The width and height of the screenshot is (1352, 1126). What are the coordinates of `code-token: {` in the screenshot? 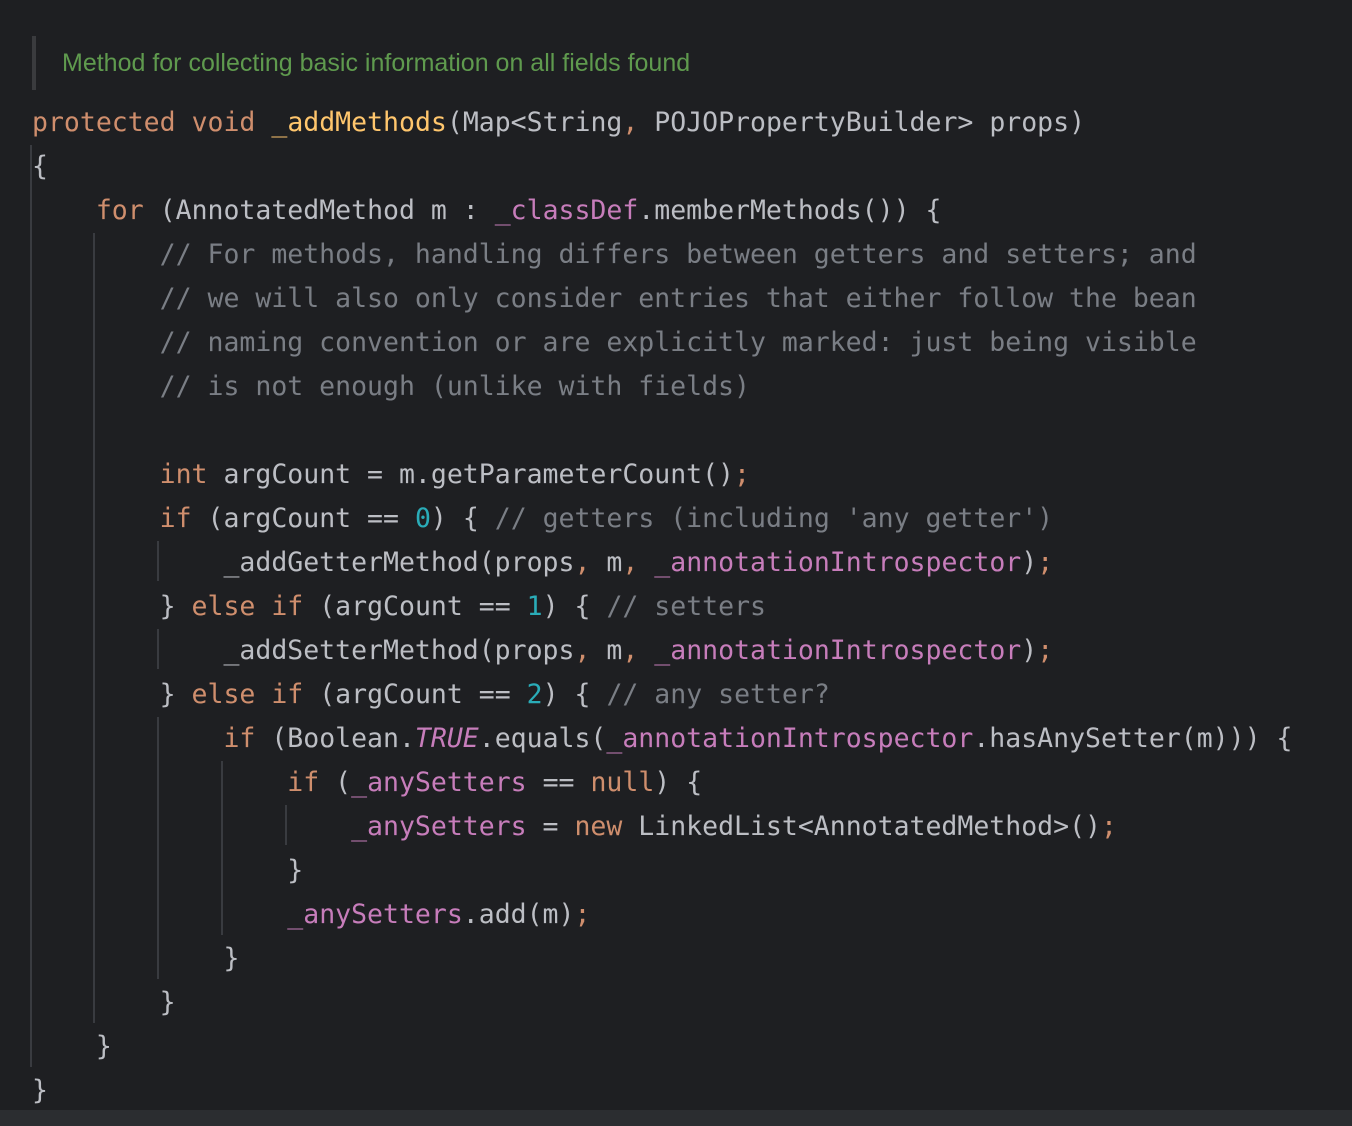 It's located at (40, 166).